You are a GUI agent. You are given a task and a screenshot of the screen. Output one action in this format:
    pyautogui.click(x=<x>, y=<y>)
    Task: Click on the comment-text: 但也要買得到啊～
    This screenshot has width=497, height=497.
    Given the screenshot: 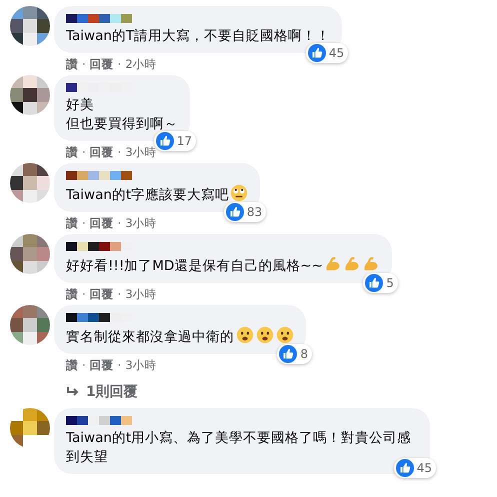 What is the action you would take?
    pyautogui.click(x=122, y=124)
    